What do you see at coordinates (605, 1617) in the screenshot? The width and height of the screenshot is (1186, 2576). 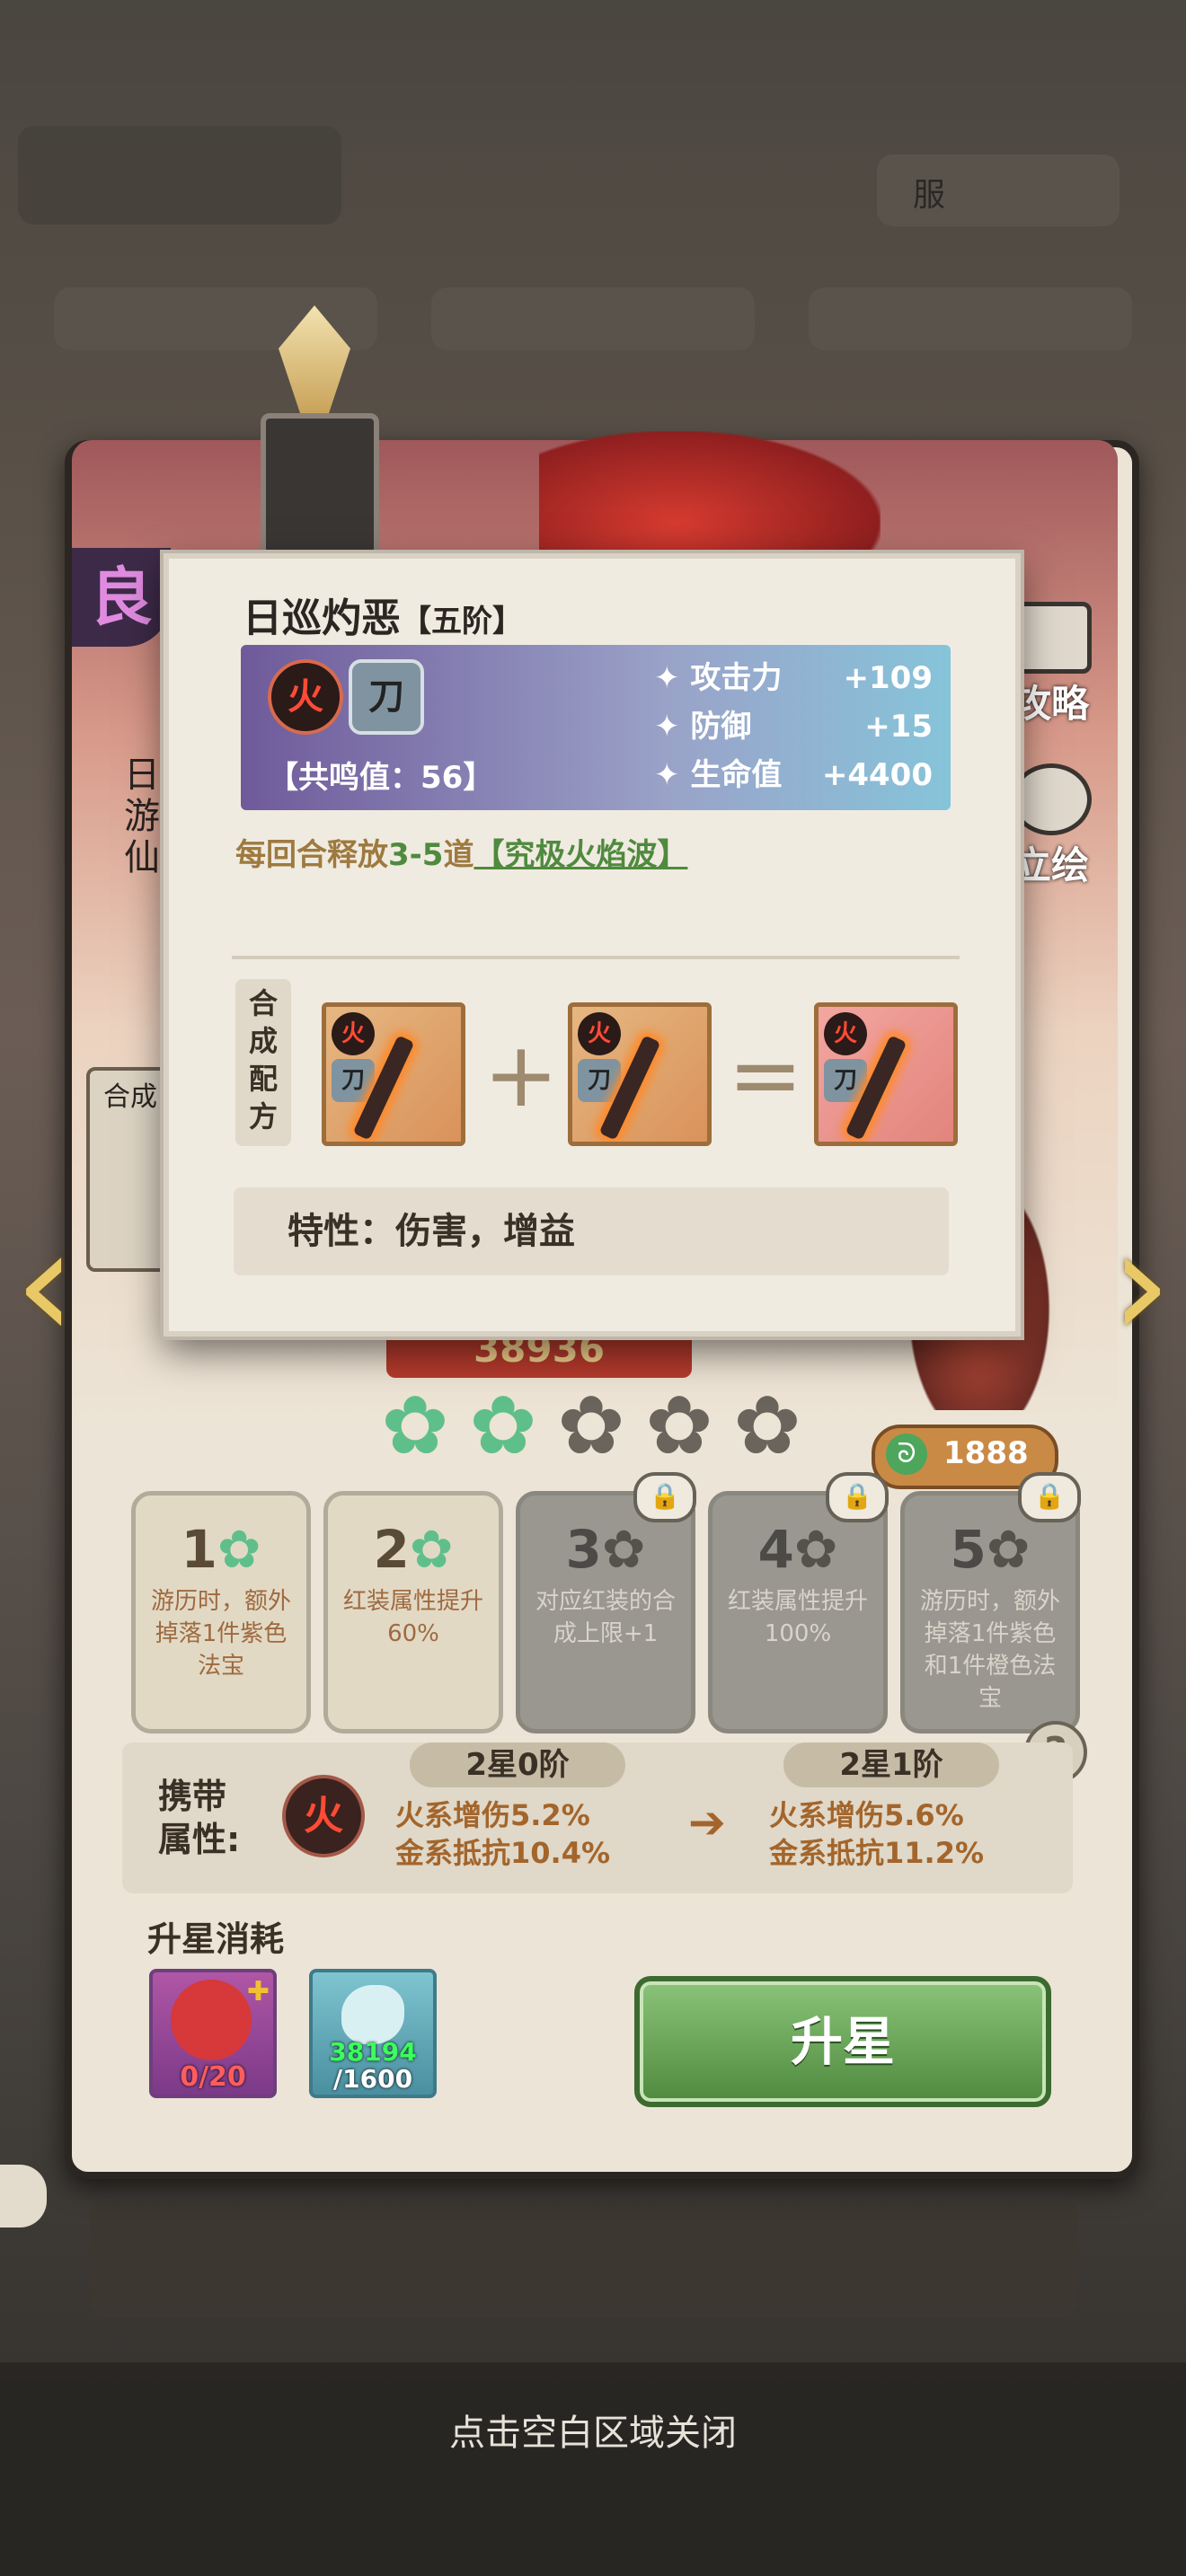 I see `star-slot-text: 对应红装的合成上限+1` at bounding box center [605, 1617].